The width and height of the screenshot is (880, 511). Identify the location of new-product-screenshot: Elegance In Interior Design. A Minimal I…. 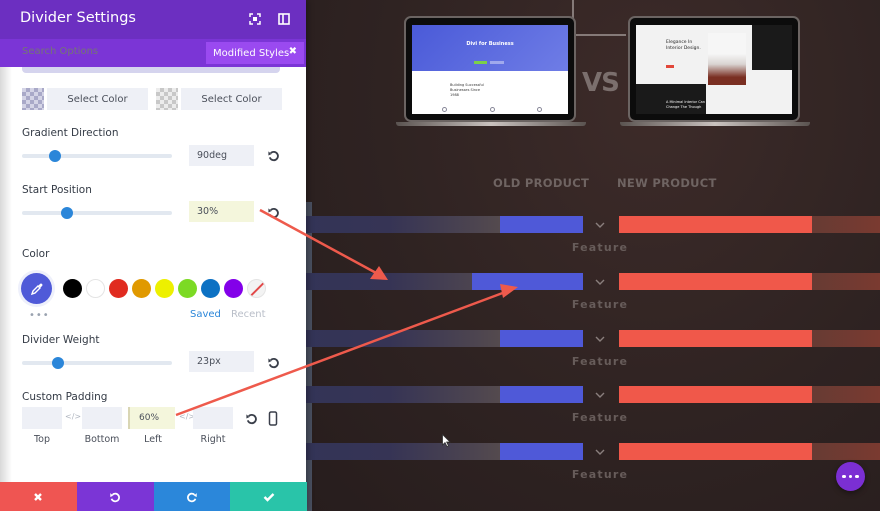
(714, 69).